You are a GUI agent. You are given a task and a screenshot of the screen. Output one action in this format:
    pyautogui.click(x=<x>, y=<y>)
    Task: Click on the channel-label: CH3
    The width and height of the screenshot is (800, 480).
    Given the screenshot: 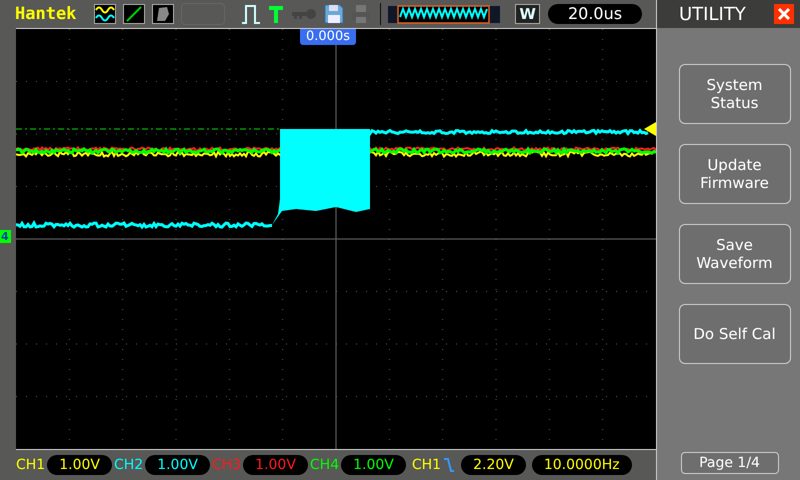 What is the action you would take?
    pyautogui.click(x=227, y=465)
    